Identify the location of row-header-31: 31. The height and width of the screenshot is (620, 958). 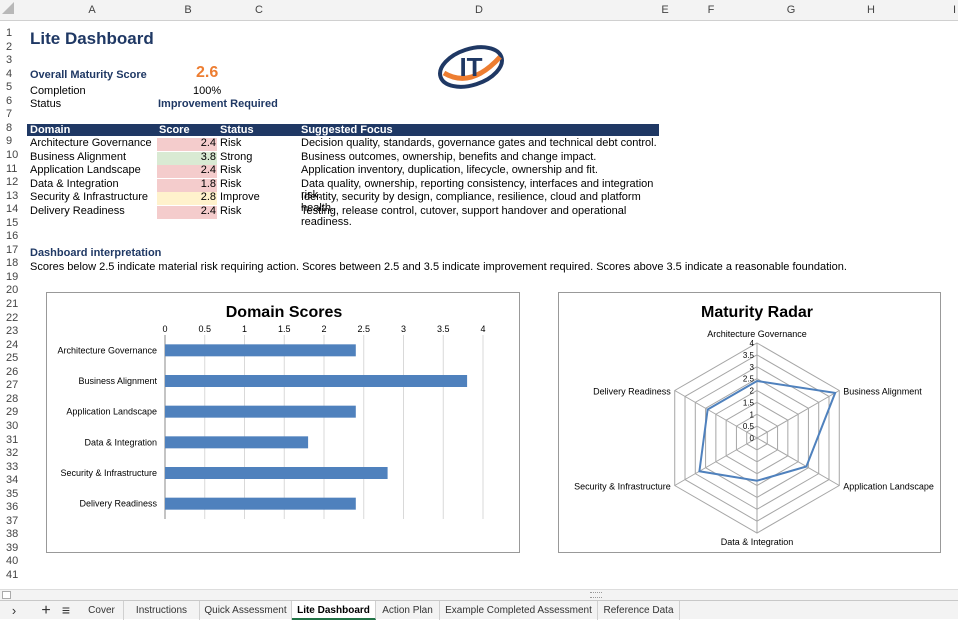
(12, 440).